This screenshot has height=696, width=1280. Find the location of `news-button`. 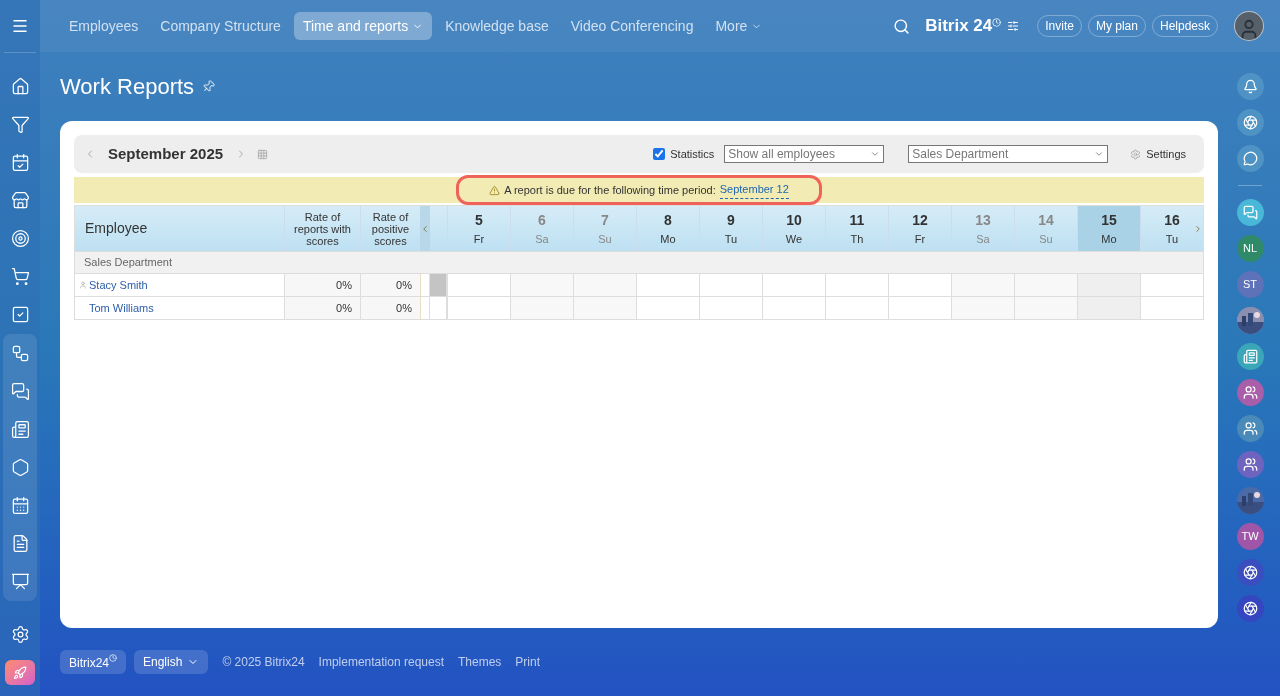

news-button is located at coordinates (1250, 356).